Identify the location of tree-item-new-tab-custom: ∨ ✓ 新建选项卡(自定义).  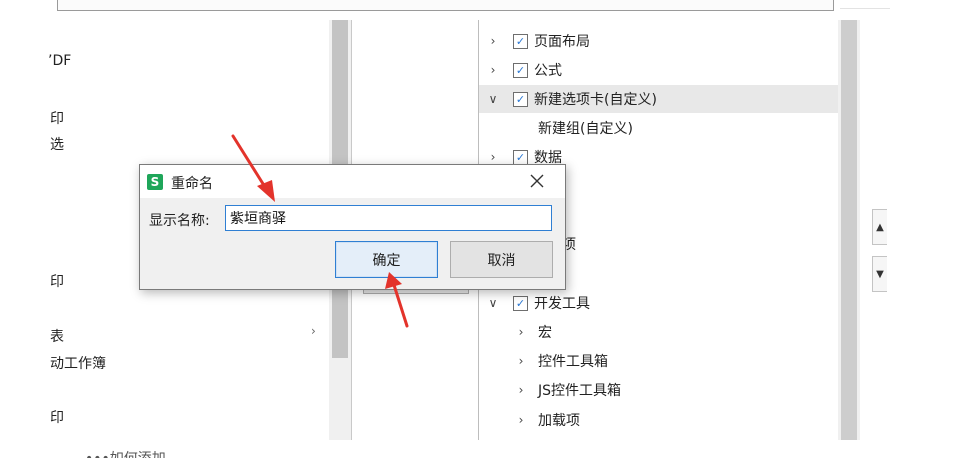
(658, 99).